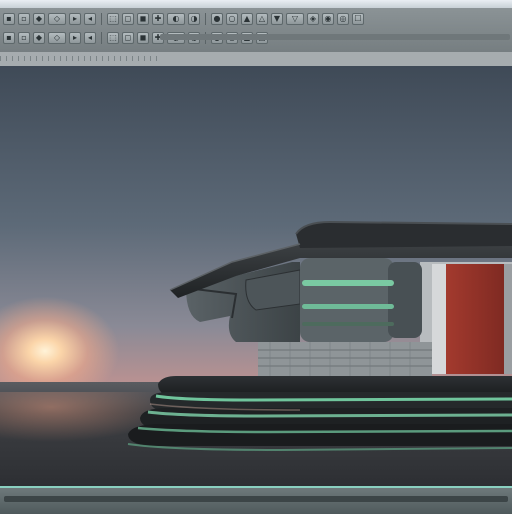 Image resolution: width=512 pixels, height=514 pixels. I want to click on tiered-platform, so click(319, 414).